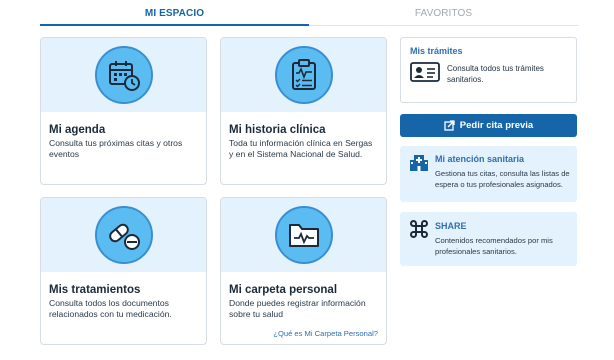  I want to click on tramites-description: Consulta todos tus trámites sanitarios., so click(495, 74).